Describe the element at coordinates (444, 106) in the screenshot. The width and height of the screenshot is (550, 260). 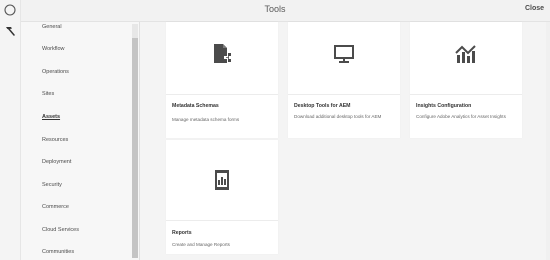
I see `card-title: Insights Configuration` at that location.